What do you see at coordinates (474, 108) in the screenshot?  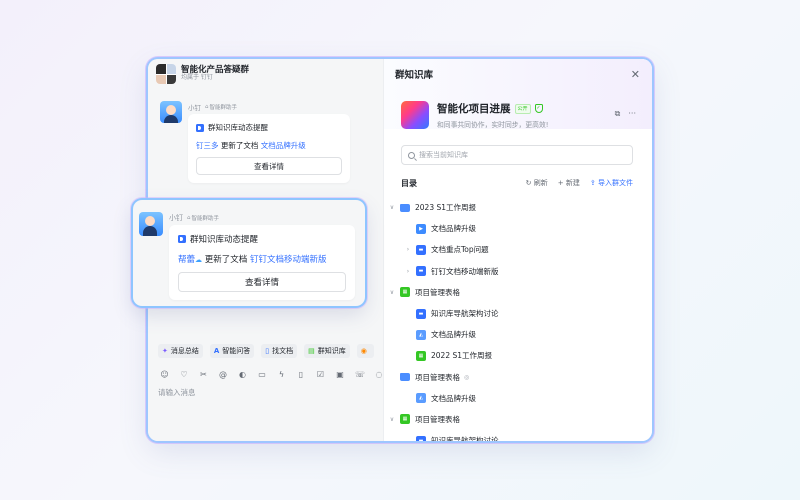 I see `kb-name: 智能化项目进展` at bounding box center [474, 108].